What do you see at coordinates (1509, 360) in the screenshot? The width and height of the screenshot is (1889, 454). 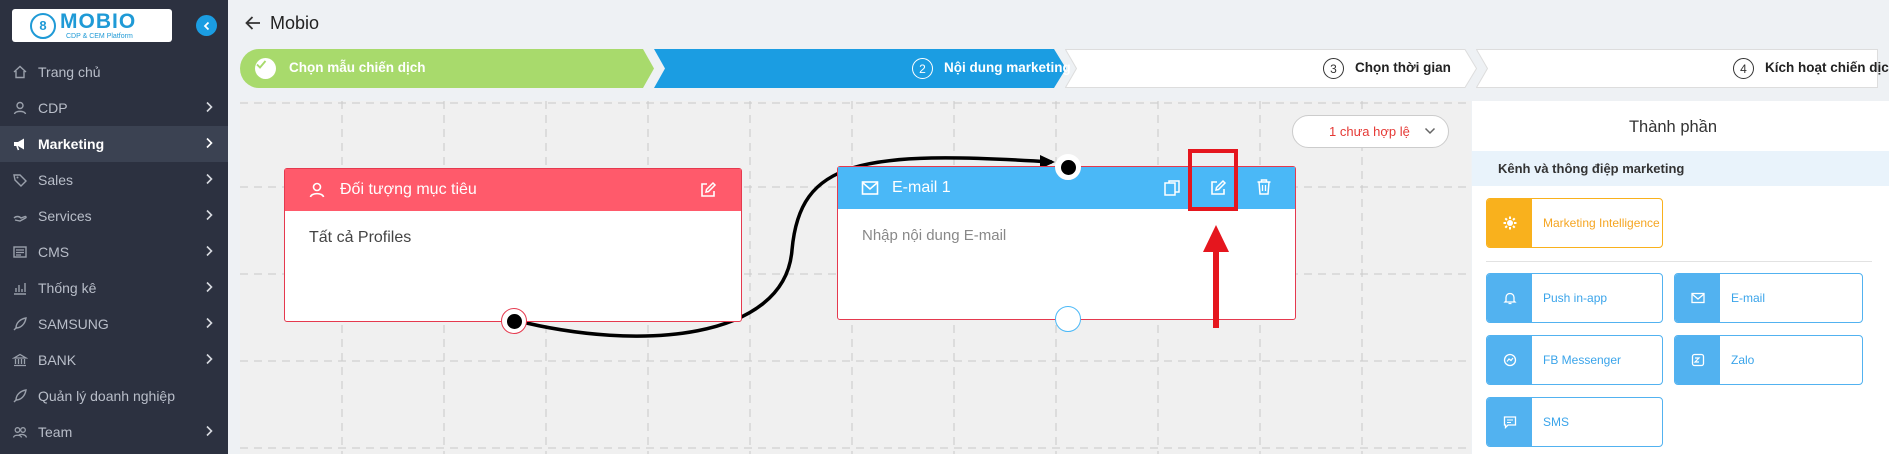 I see `messenger-icon` at bounding box center [1509, 360].